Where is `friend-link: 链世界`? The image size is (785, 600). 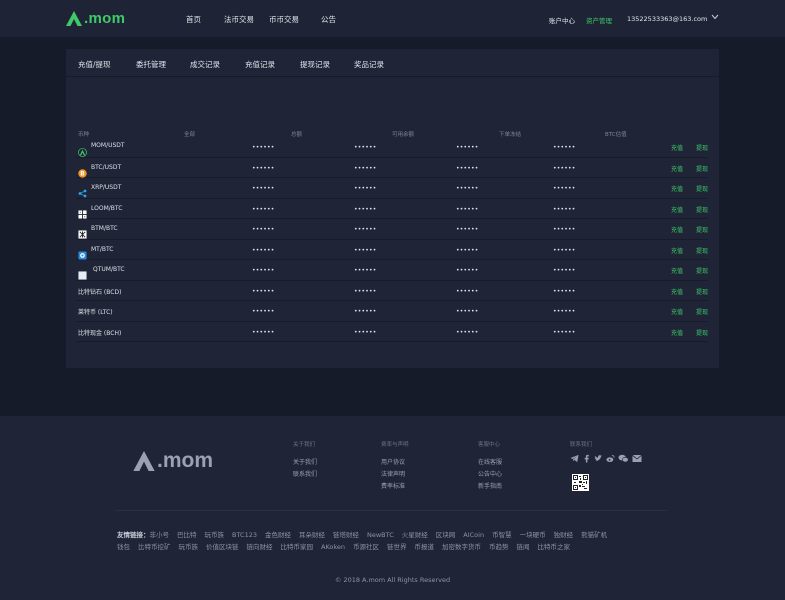
friend-link: 链世界 is located at coordinates (397, 547).